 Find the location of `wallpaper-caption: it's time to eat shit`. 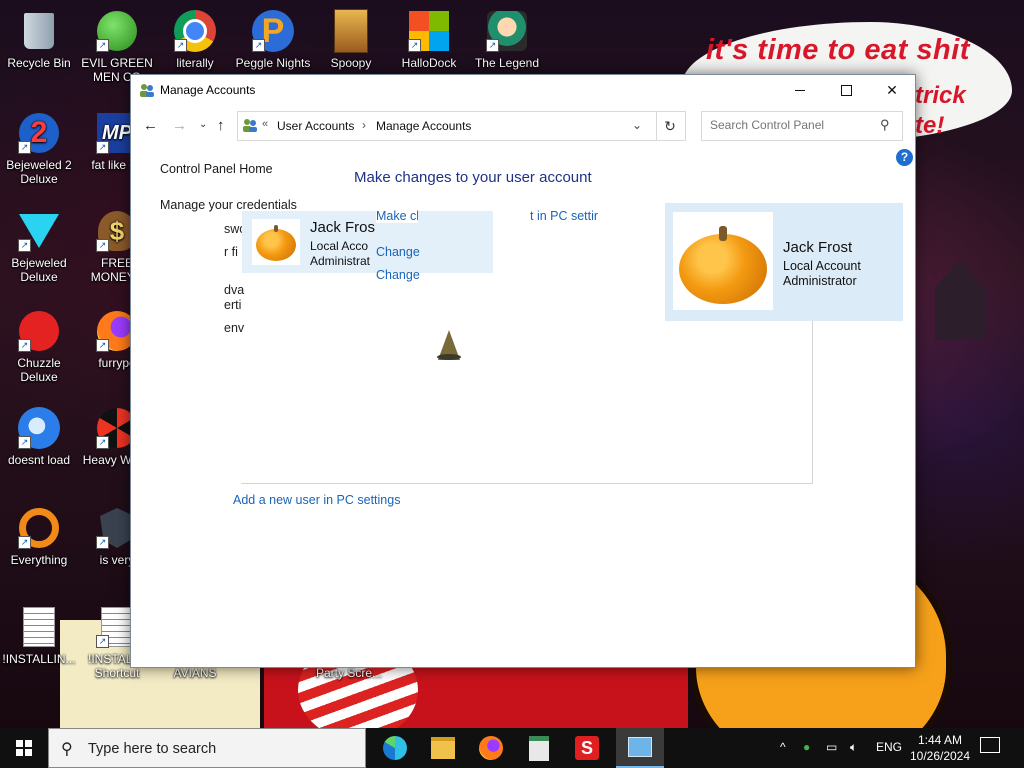

wallpaper-caption: it's time to eat shit is located at coordinates (838, 50).